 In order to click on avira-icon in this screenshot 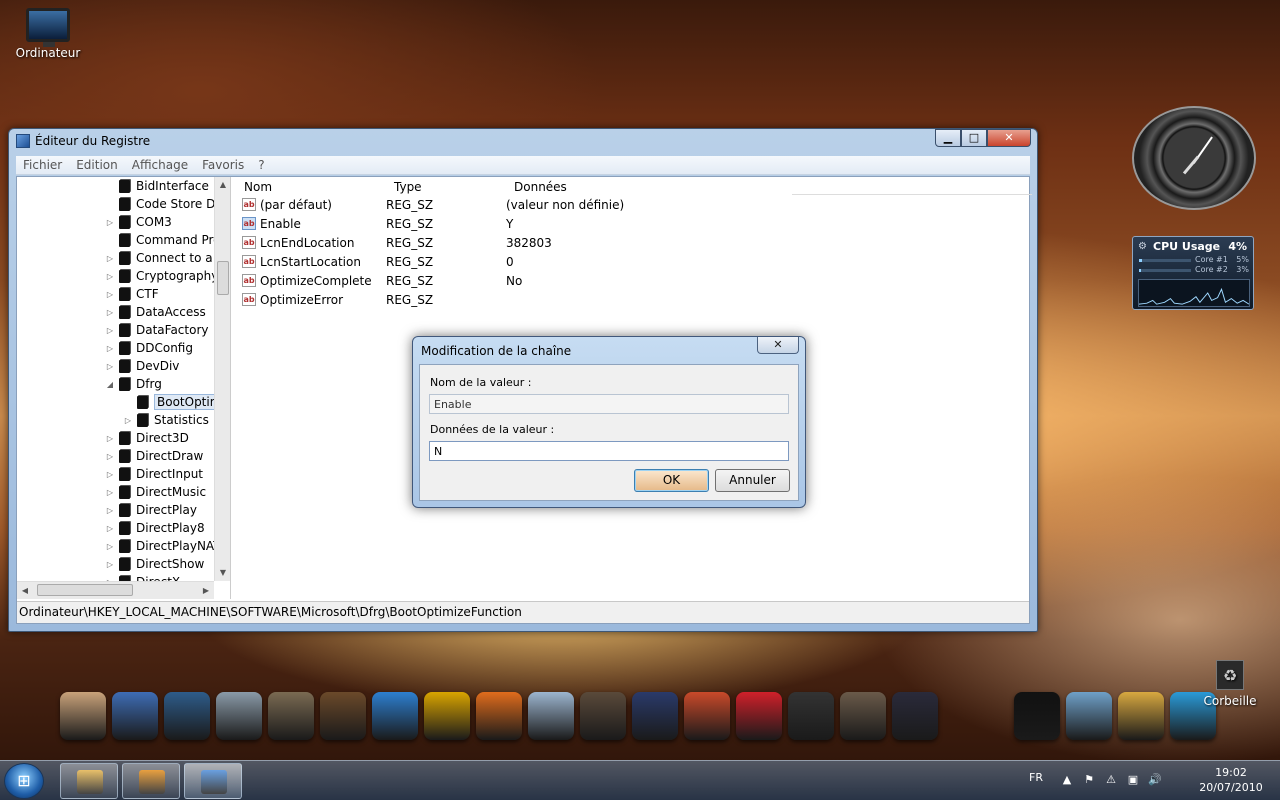, I will do `click(759, 716)`.